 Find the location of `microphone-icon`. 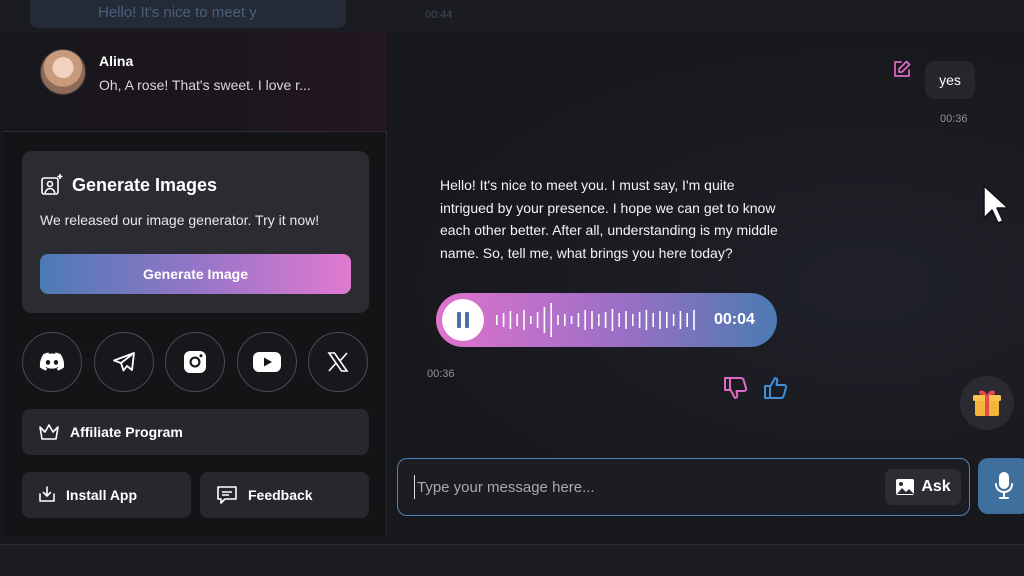

microphone-icon is located at coordinates (1004, 485).